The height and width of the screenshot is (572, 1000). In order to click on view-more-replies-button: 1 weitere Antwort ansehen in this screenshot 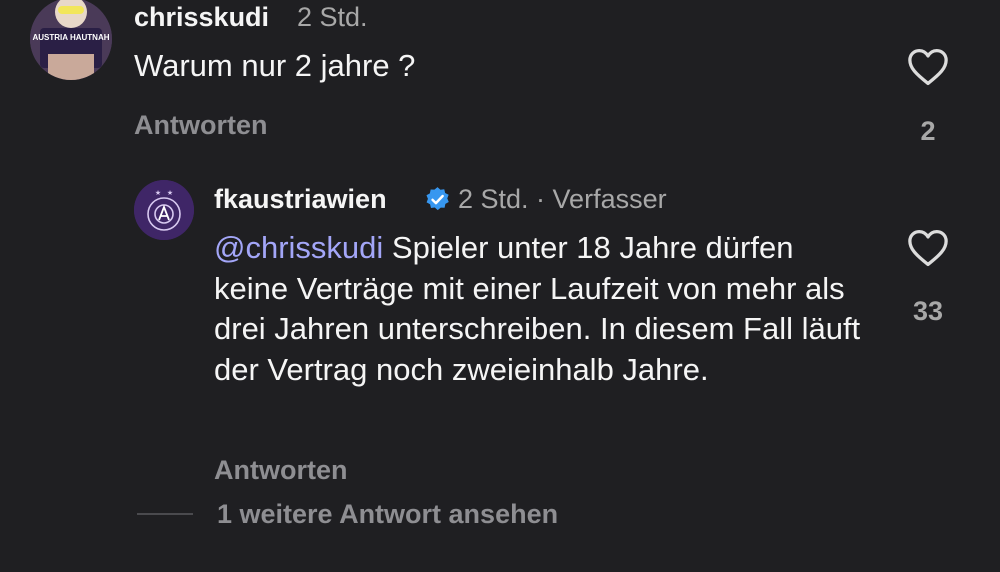, I will do `click(387, 514)`.